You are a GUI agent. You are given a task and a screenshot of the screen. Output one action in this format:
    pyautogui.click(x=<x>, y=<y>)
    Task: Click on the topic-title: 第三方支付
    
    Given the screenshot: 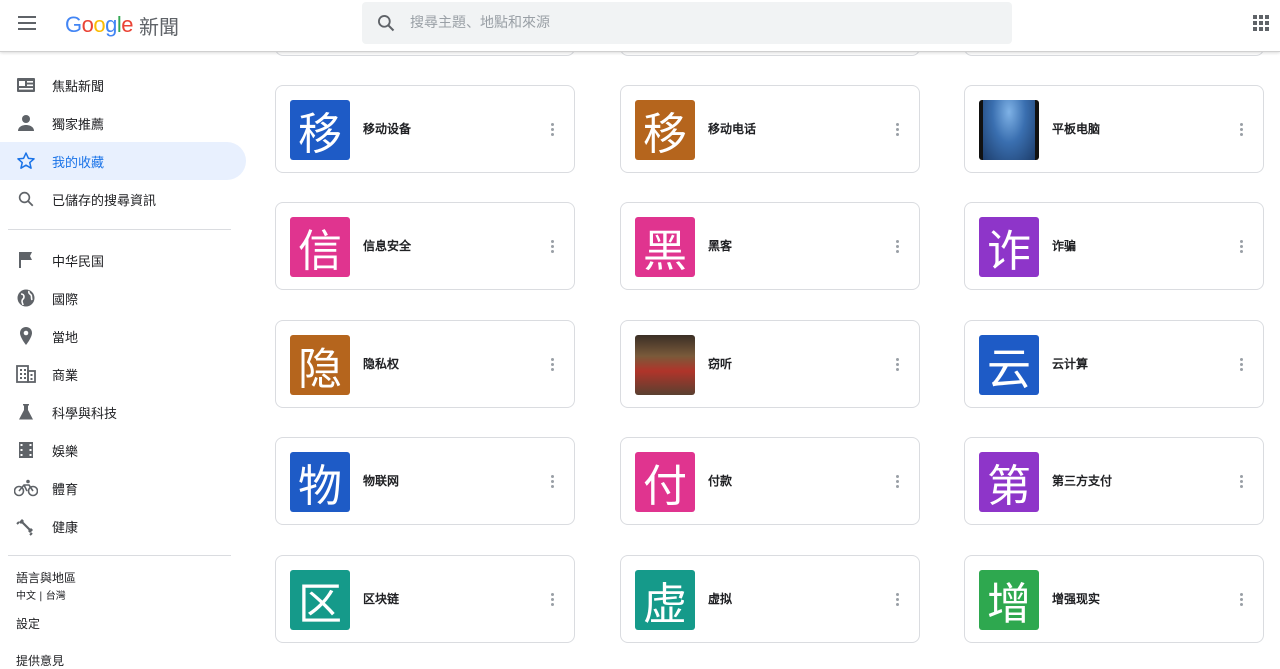 What is the action you would take?
    pyautogui.click(x=1082, y=481)
    